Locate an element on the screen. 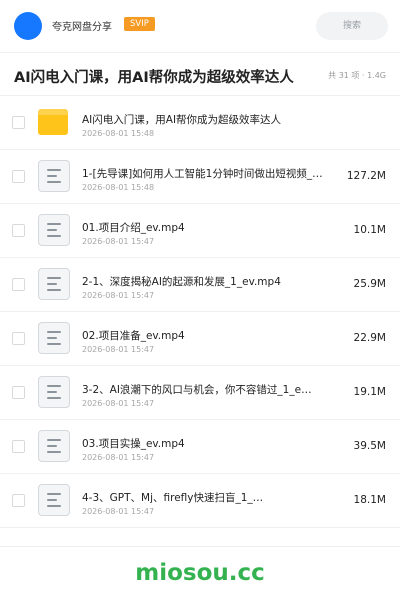 The width and height of the screenshot is (400, 600). header: 夸克网盘分享 SVIP 搜索 is located at coordinates (200, 26).